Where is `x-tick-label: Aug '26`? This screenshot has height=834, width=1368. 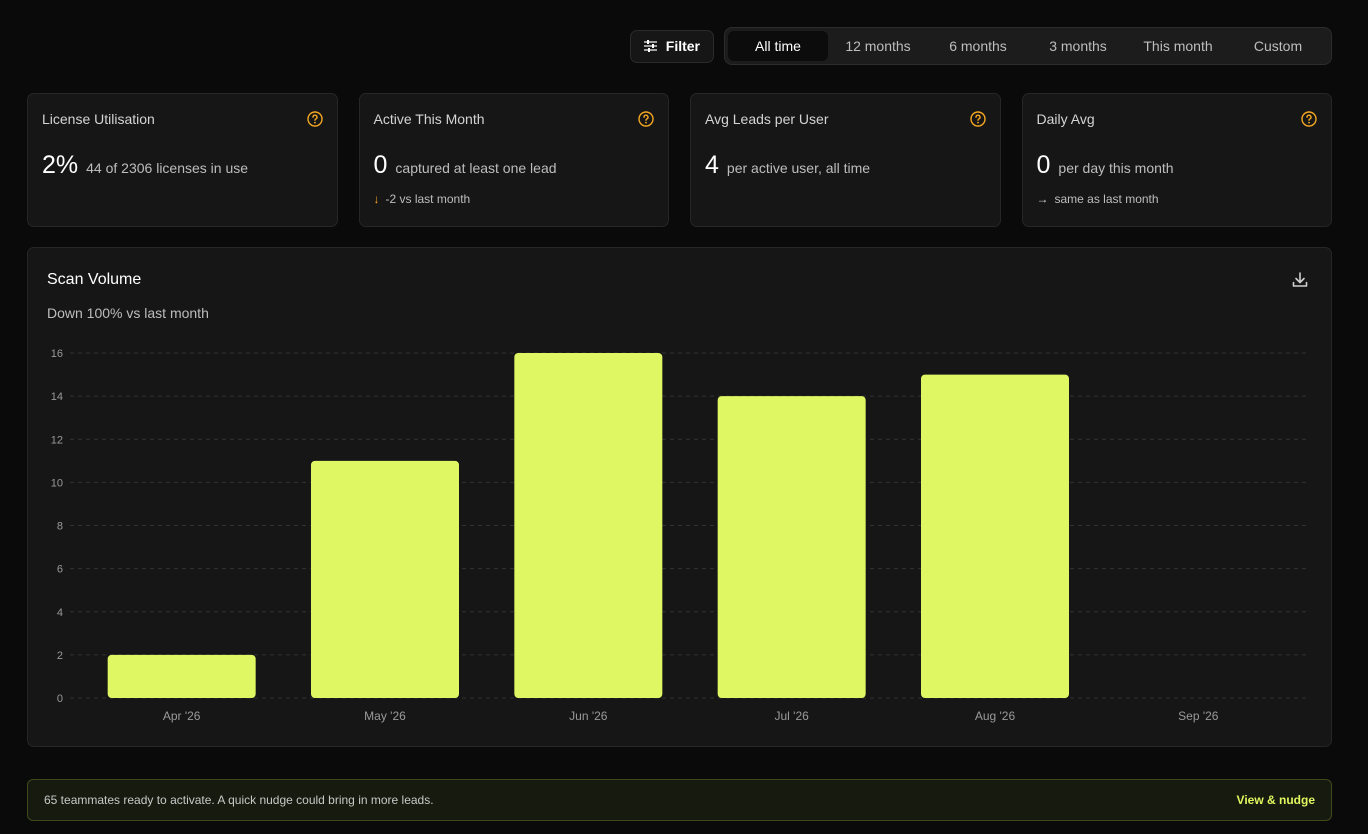 x-tick-label: Aug '26 is located at coordinates (995, 716).